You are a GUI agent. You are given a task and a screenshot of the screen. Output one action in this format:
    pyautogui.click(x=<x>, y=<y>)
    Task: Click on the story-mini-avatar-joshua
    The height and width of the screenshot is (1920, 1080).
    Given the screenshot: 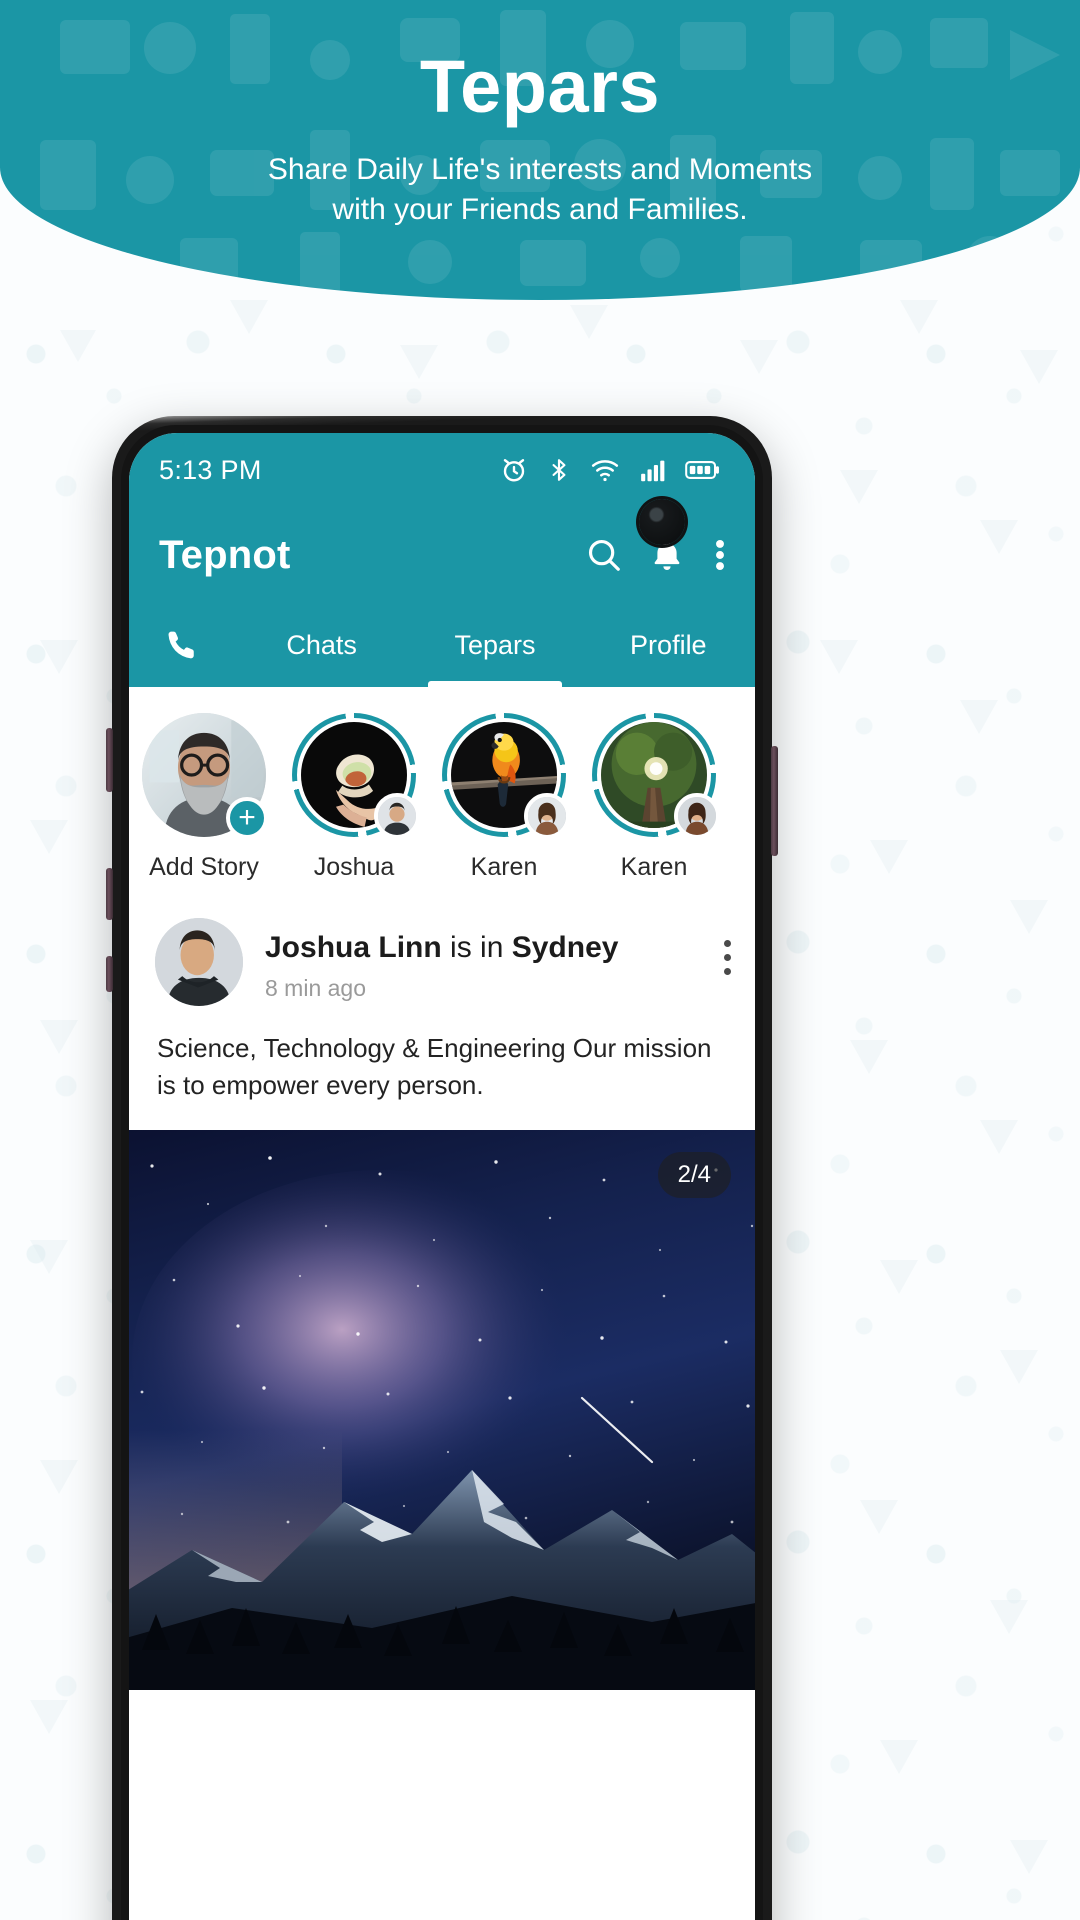 What is the action you would take?
    pyautogui.click(x=397, y=816)
    